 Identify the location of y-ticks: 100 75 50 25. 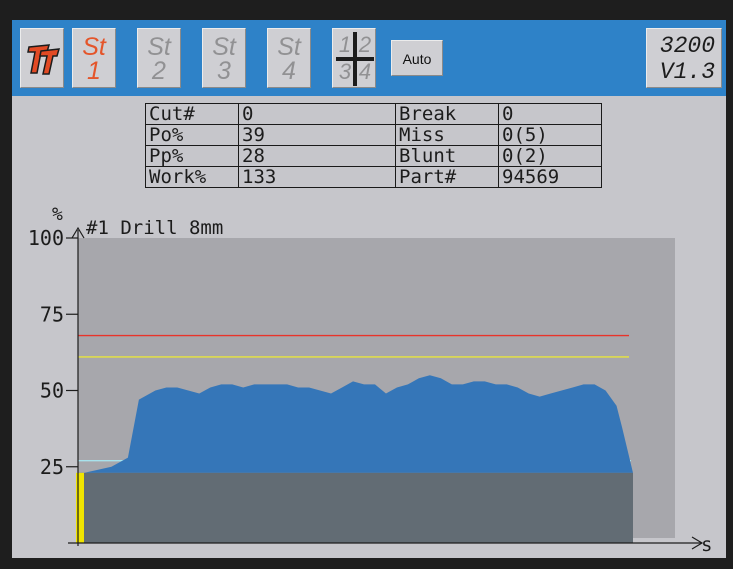
(53, 352).